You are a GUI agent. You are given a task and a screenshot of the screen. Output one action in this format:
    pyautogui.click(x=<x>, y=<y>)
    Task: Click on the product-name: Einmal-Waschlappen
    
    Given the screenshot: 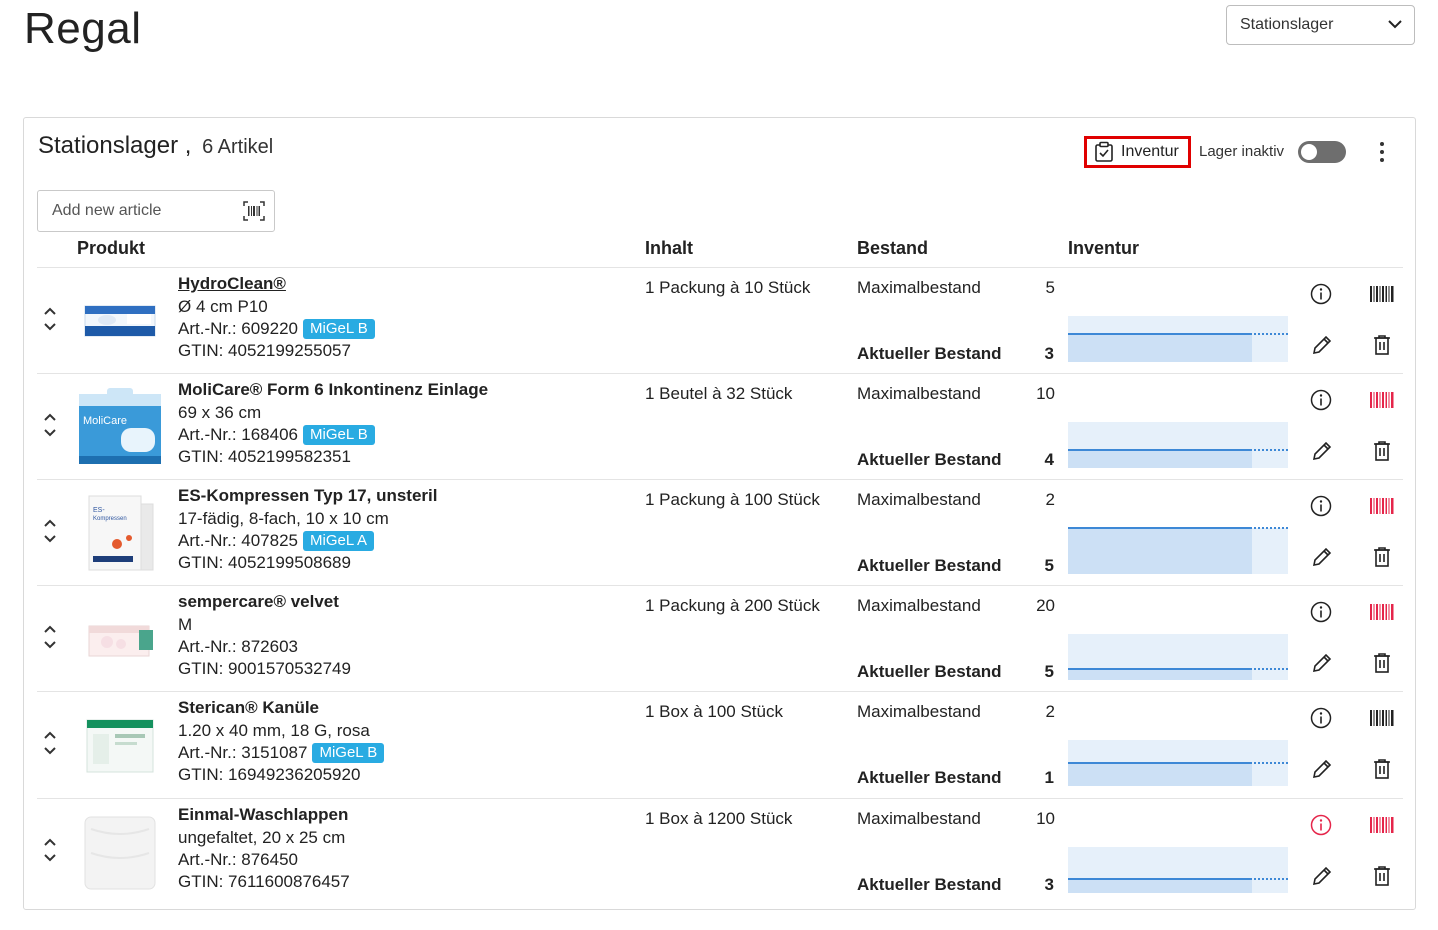 What is the action you would take?
    pyautogui.click(x=263, y=814)
    